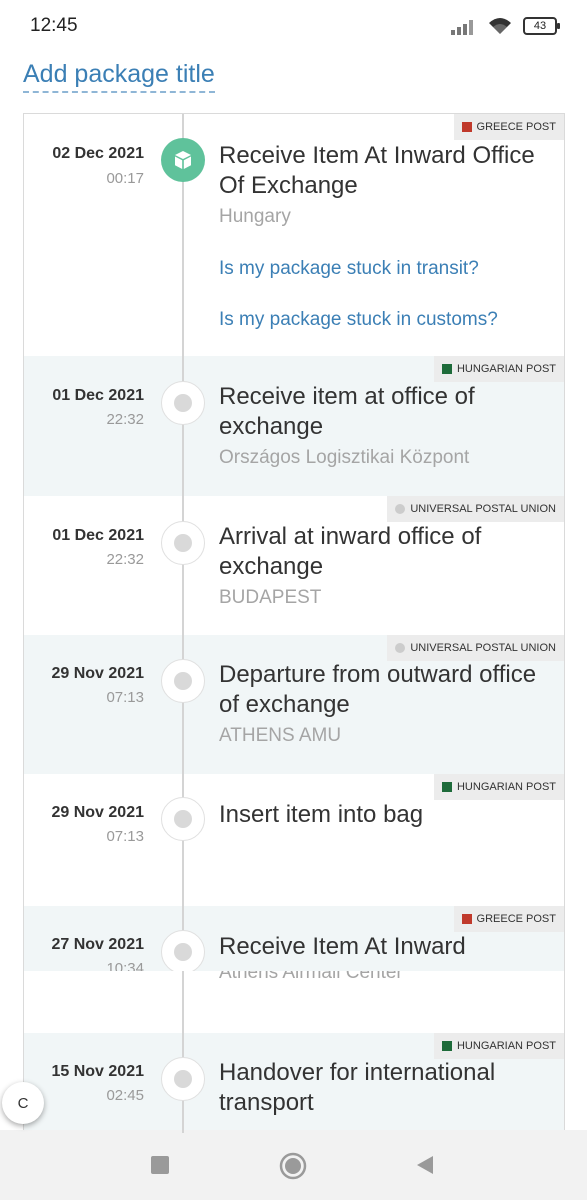 The height and width of the screenshot is (1200, 587). Describe the element at coordinates (344, 457) in the screenshot. I see `event-location: Országos Logisztikai Központ` at that location.